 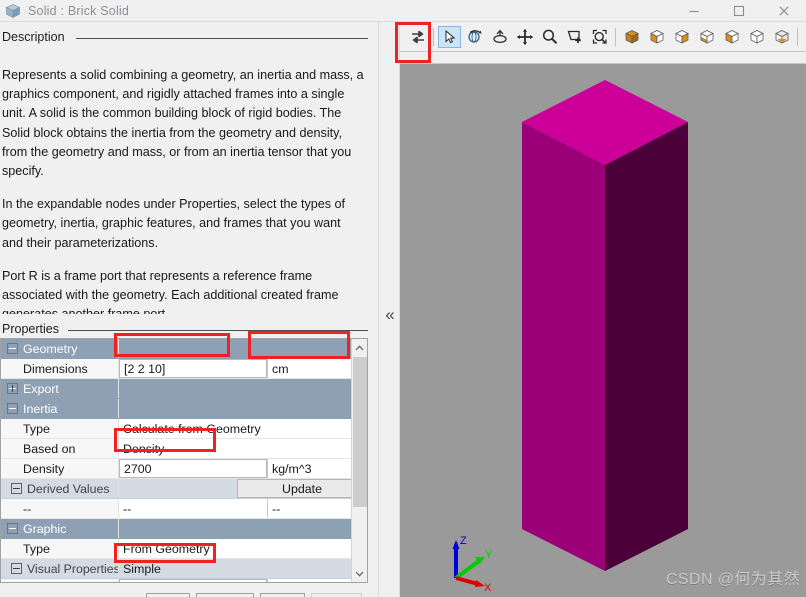 What do you see at coordinates (33, 329) in the screenshot?
I see `properties-group-label: Properties` at bounding box center [33, 329].